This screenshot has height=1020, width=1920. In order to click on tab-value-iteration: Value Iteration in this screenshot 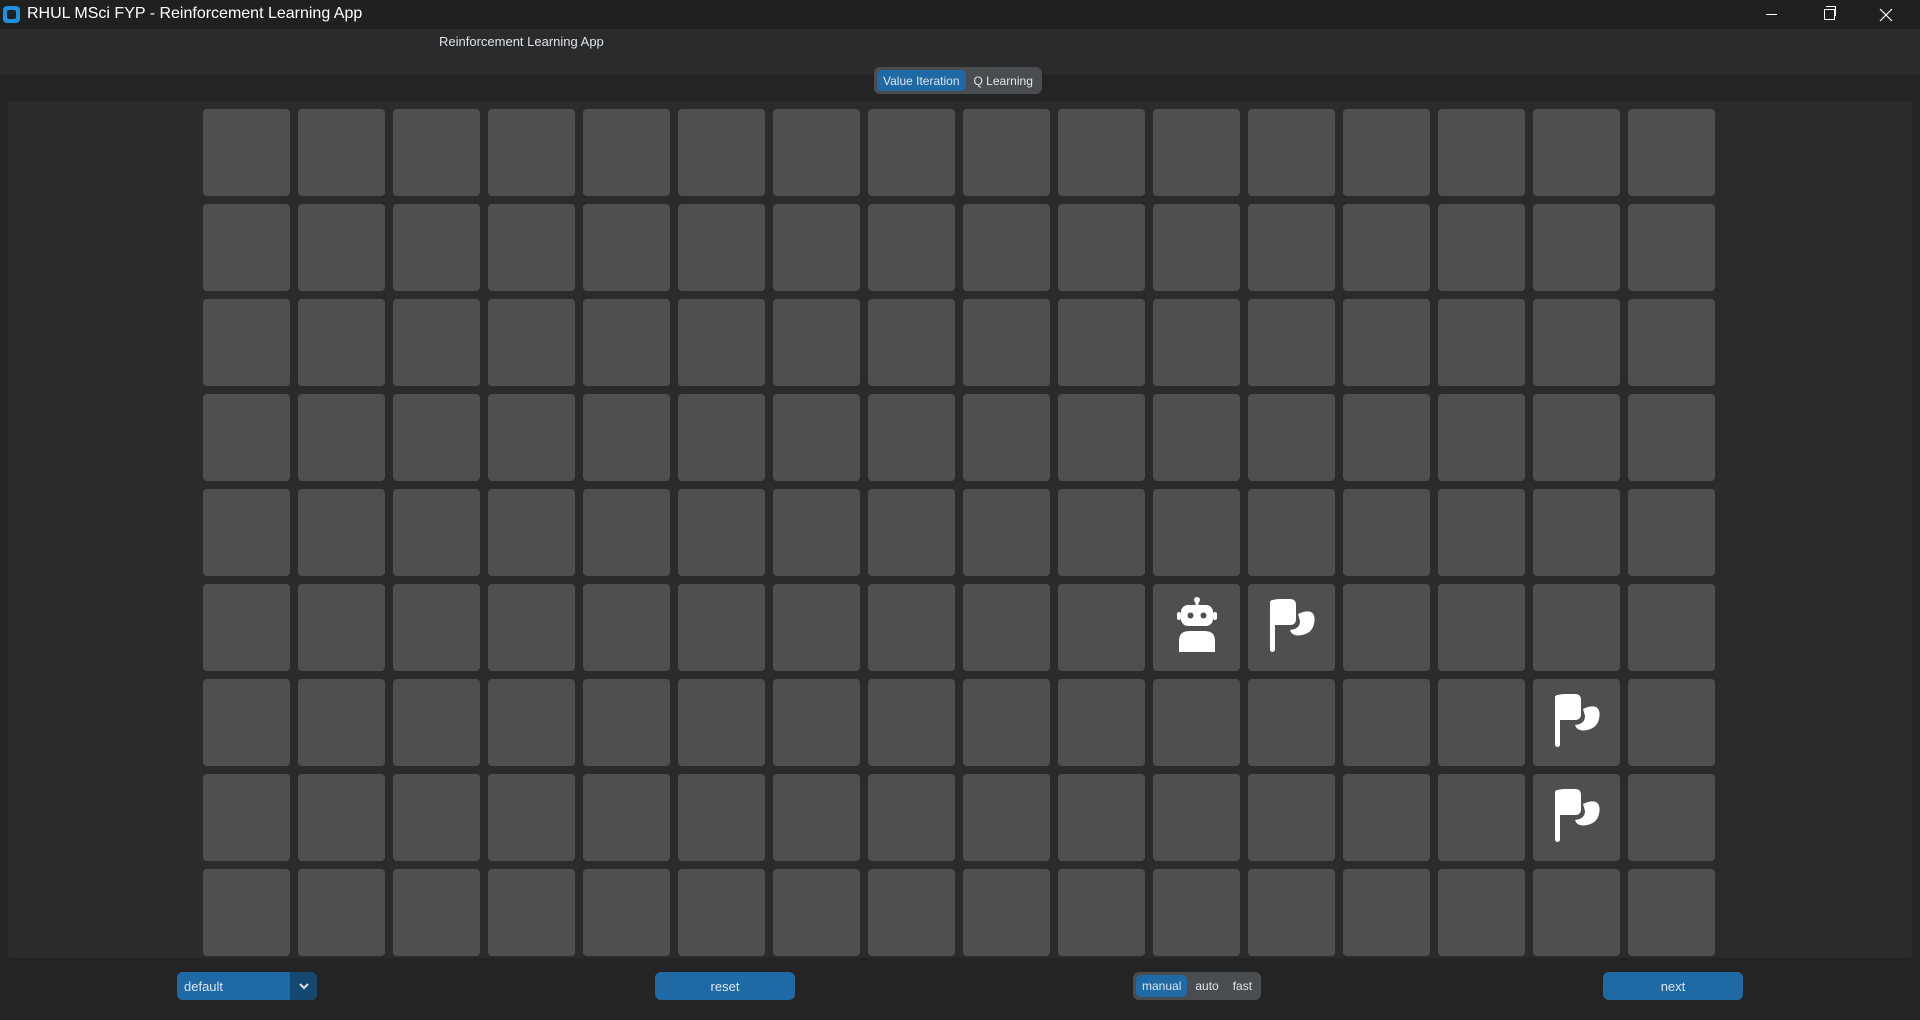, I will do `click(921, 80)`.